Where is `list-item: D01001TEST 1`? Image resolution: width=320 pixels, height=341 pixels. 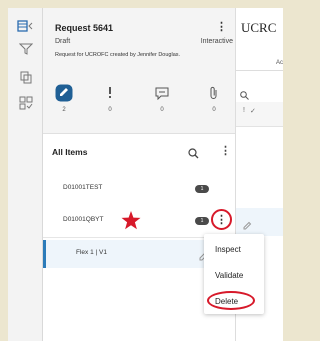 list-item: D01001TEST 1 is located at coordinates (139, 189).